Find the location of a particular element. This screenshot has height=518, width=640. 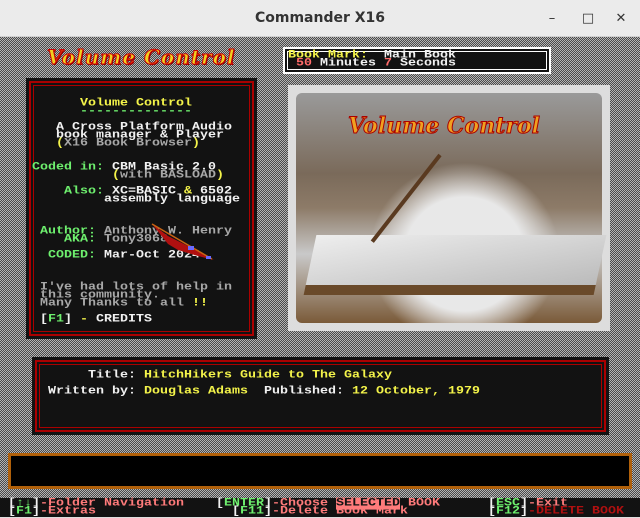

window-titlebar: Commander X16 – □ ✕ is located at coordinates (320, 18).